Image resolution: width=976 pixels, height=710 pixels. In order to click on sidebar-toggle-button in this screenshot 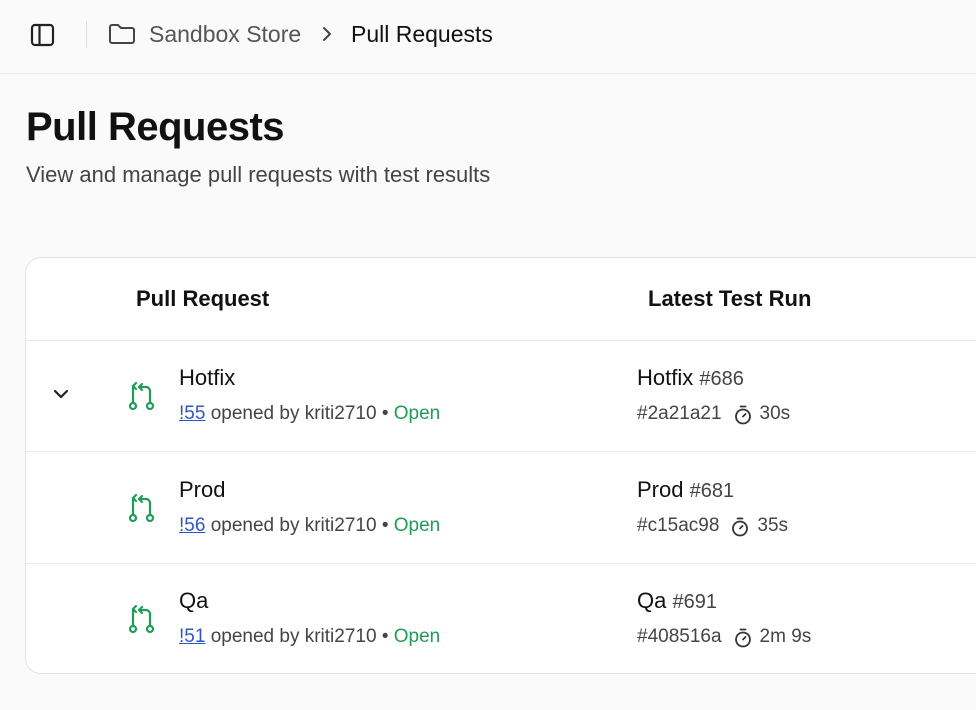, I will do `click(42, 35)`.